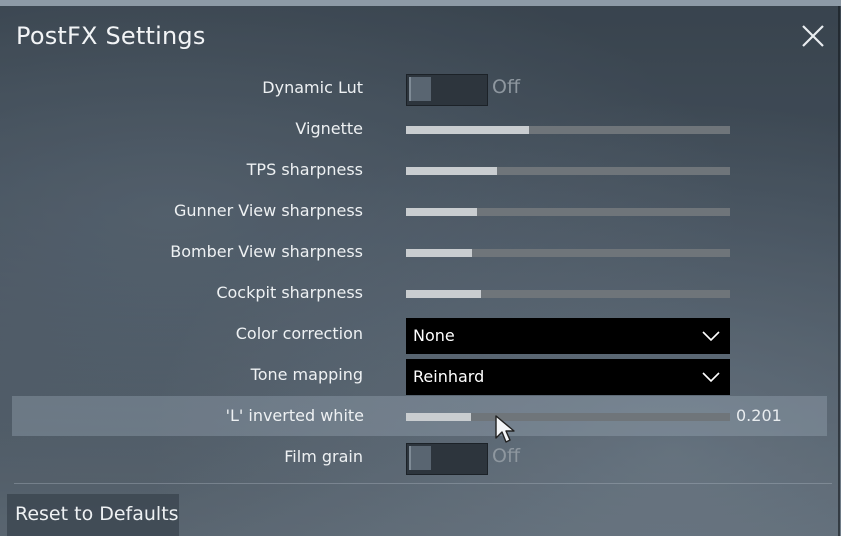 This screenshot has height=536, width=841. What do you see at coordinates (568, 130) in the screenshot?
I see `vignette-slider` at bounding box center [568, 130].